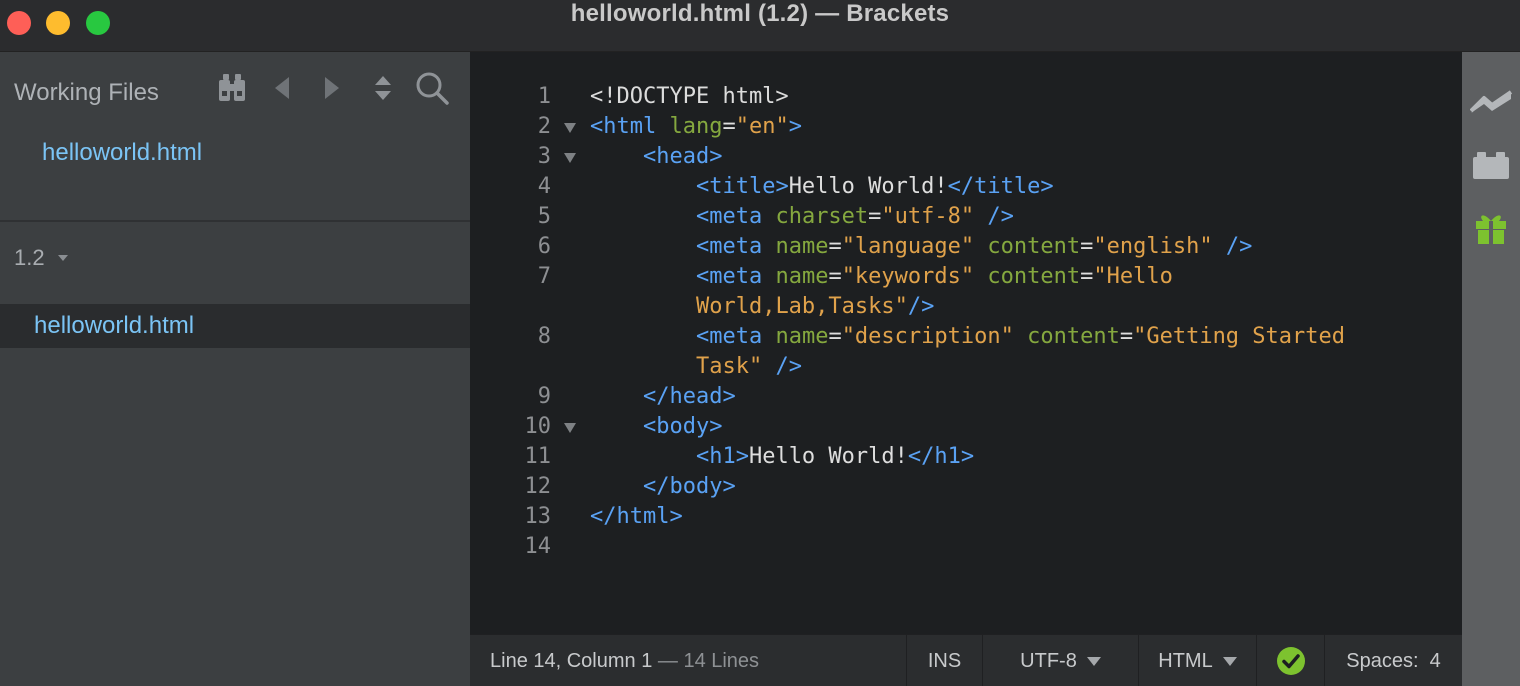 The width and height of the screenshot is (1520, 686). What do you see at coordinates (854, 216) in the screenshot?
I see `code-text: <meta charset="utf-8" />` at bounding box center [854, 216].